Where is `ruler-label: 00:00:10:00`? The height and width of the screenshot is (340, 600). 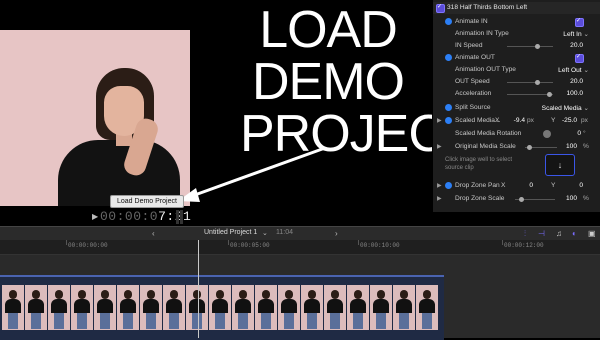 ruler-label: 00:00:10:00 is located at coordinates (380, 245).